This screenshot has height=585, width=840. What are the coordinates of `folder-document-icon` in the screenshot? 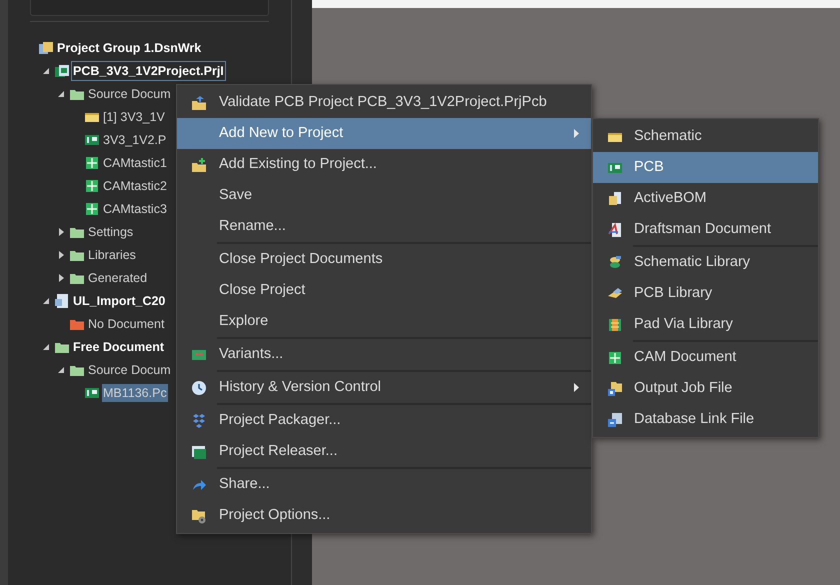 It's located at (615, 388).